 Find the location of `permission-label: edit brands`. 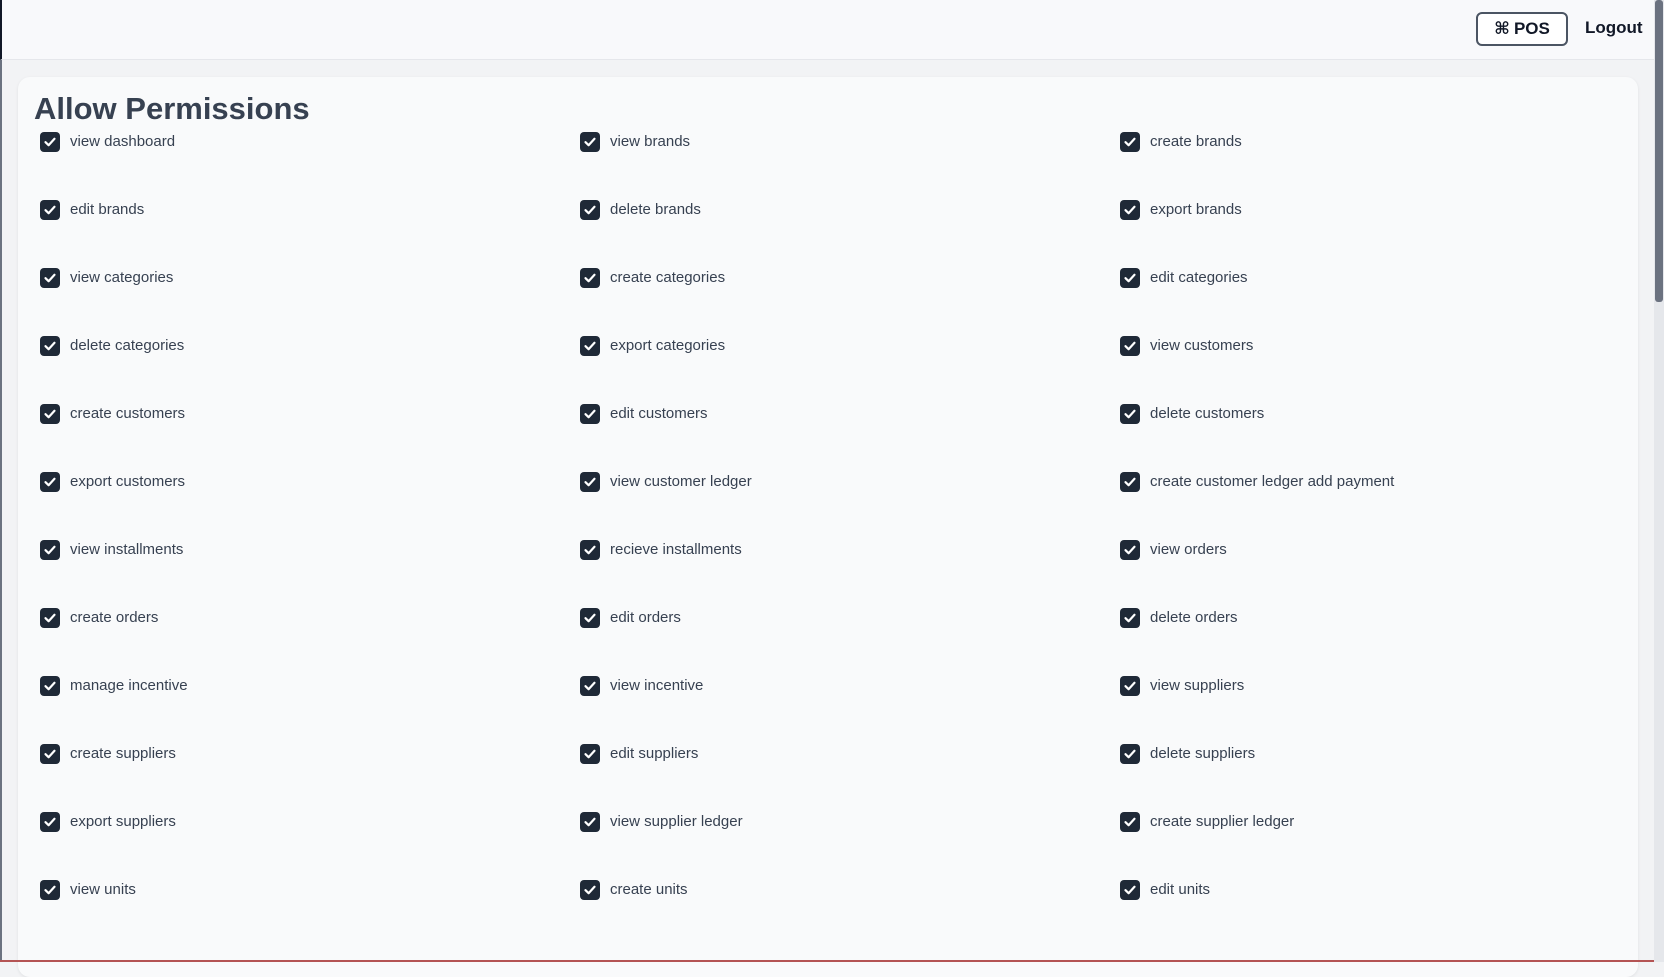

permission-label: edit brands is located at coordinates (107, 209).